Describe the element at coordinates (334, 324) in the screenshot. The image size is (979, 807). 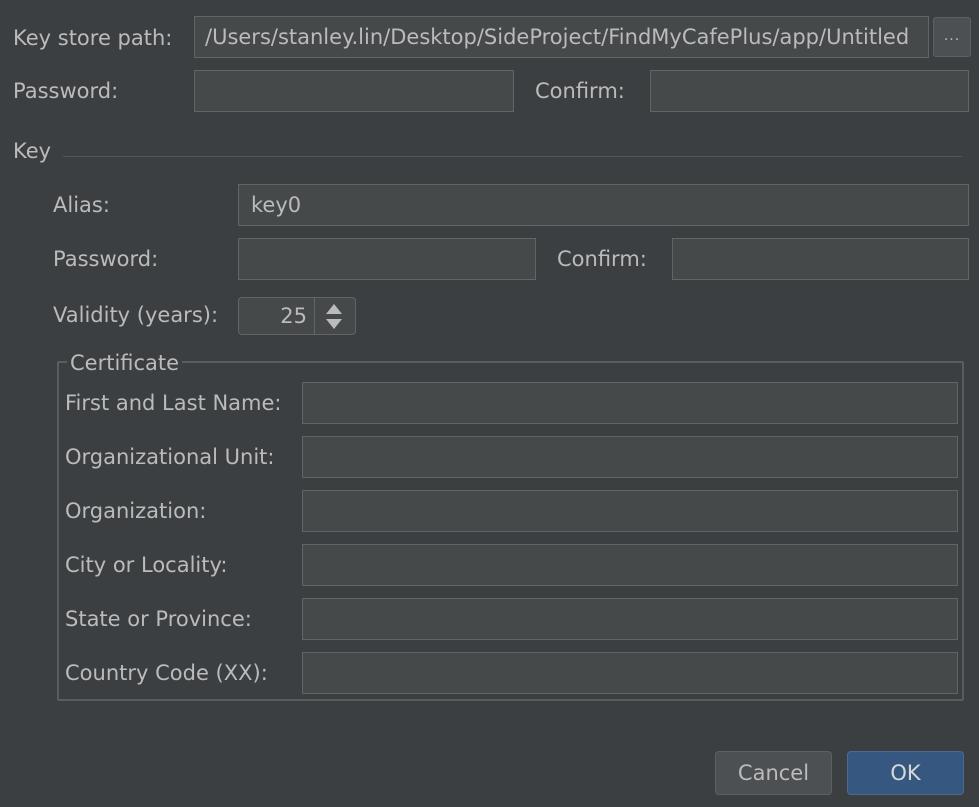
I see `decrement-arrow-icon` at that location.